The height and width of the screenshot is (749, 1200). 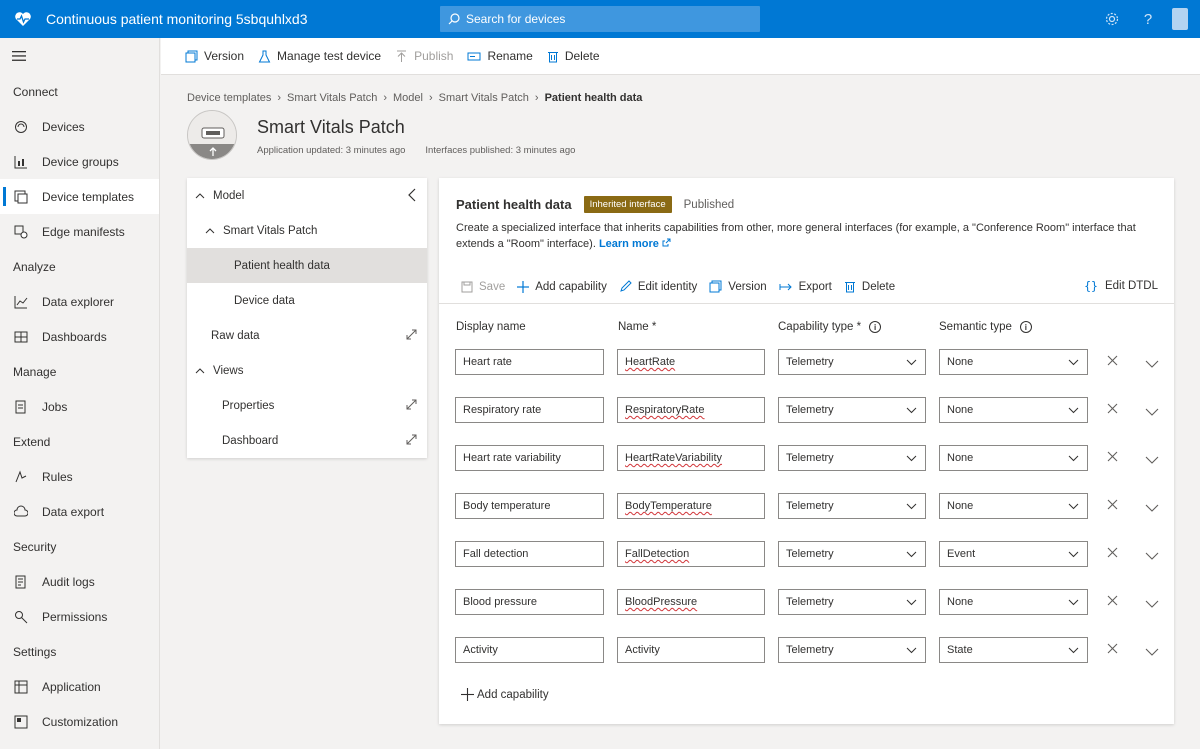 What do you see at coordinates (505, 694) in the screenshot?
I see `add-capability-footer-button: Add capability` at bounding box center [505, 694].